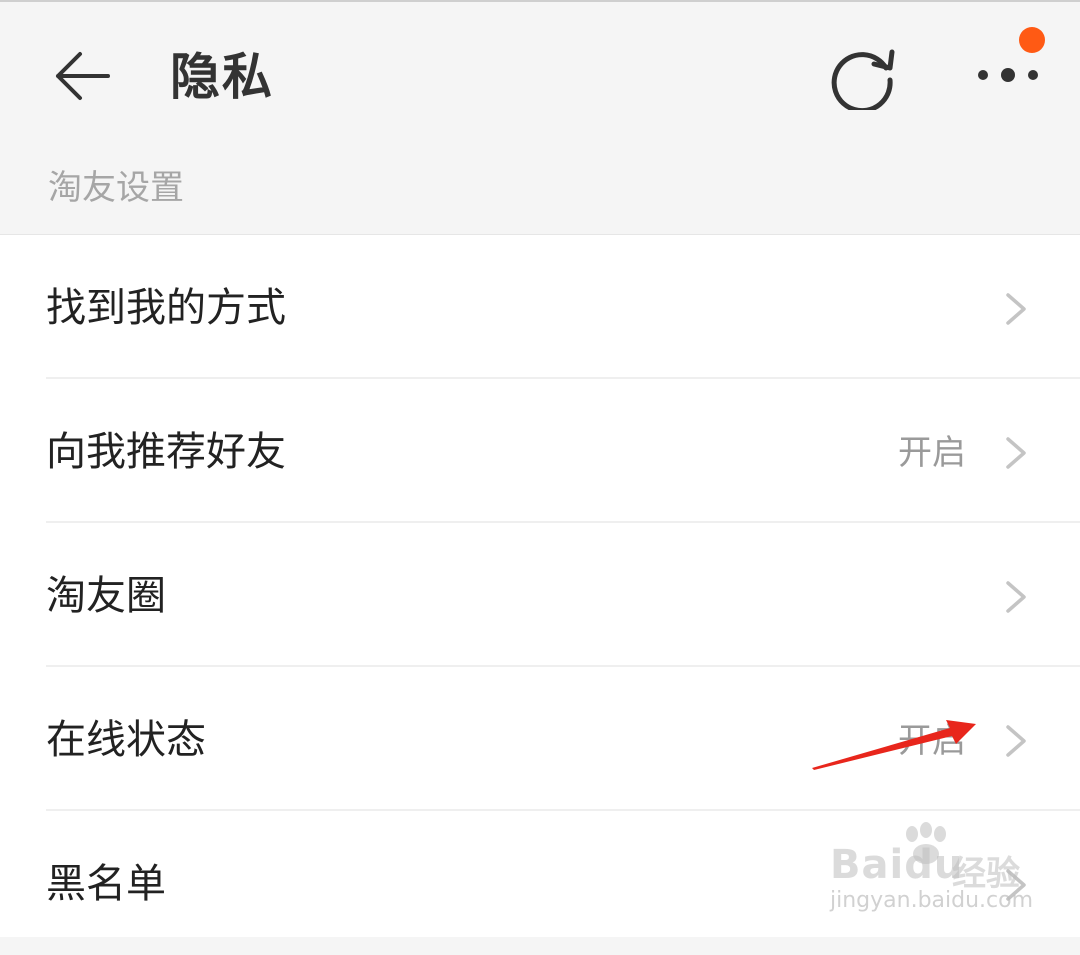  I want to click on watermark-url: jingyan.baidu.com, so click(932, 900).